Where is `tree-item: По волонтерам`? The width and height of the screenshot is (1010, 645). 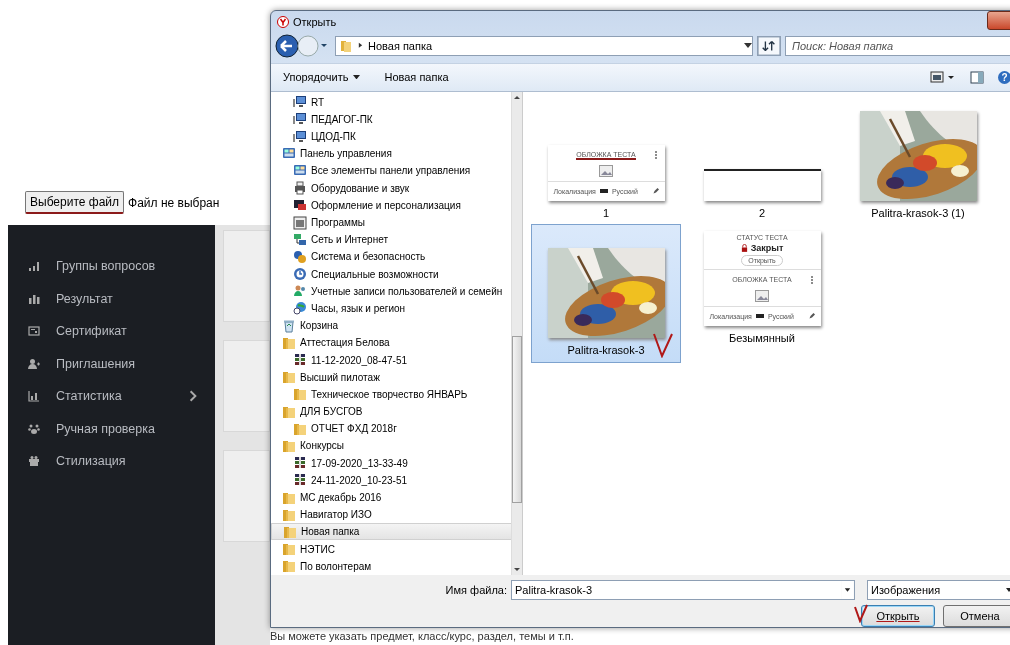
tree-item: По волонтерам is located at coordinates (391, 566).